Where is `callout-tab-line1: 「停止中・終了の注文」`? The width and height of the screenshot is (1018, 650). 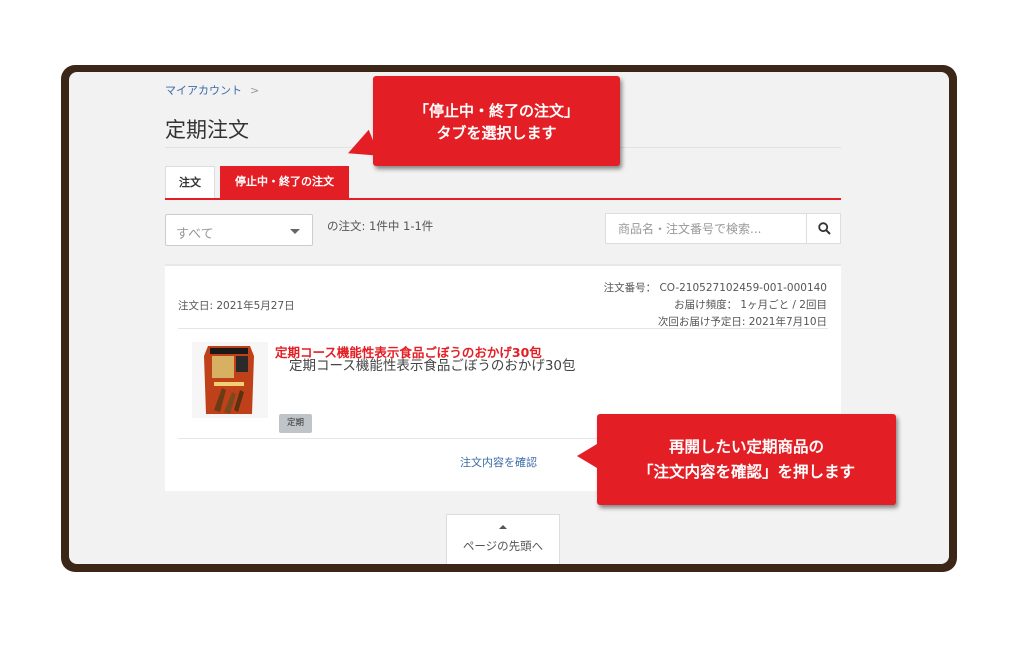
callout-tab-line1: 「停止中・終了の注文」 is located at coordinates (496, 111).